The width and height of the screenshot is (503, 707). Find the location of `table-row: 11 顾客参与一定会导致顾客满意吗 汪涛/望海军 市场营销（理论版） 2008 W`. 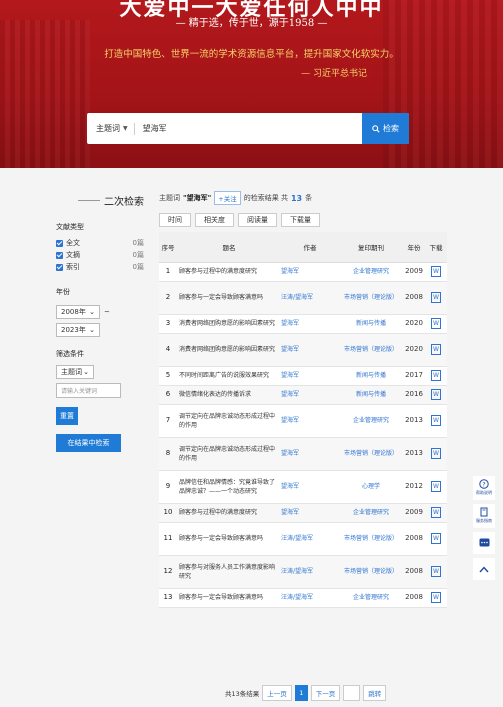

table-row: 11 顾客参与一定会导致顾客满意吗 汪涛/望海军 市场营销（理论版） 2008 W is located at coordinates (303, 539).